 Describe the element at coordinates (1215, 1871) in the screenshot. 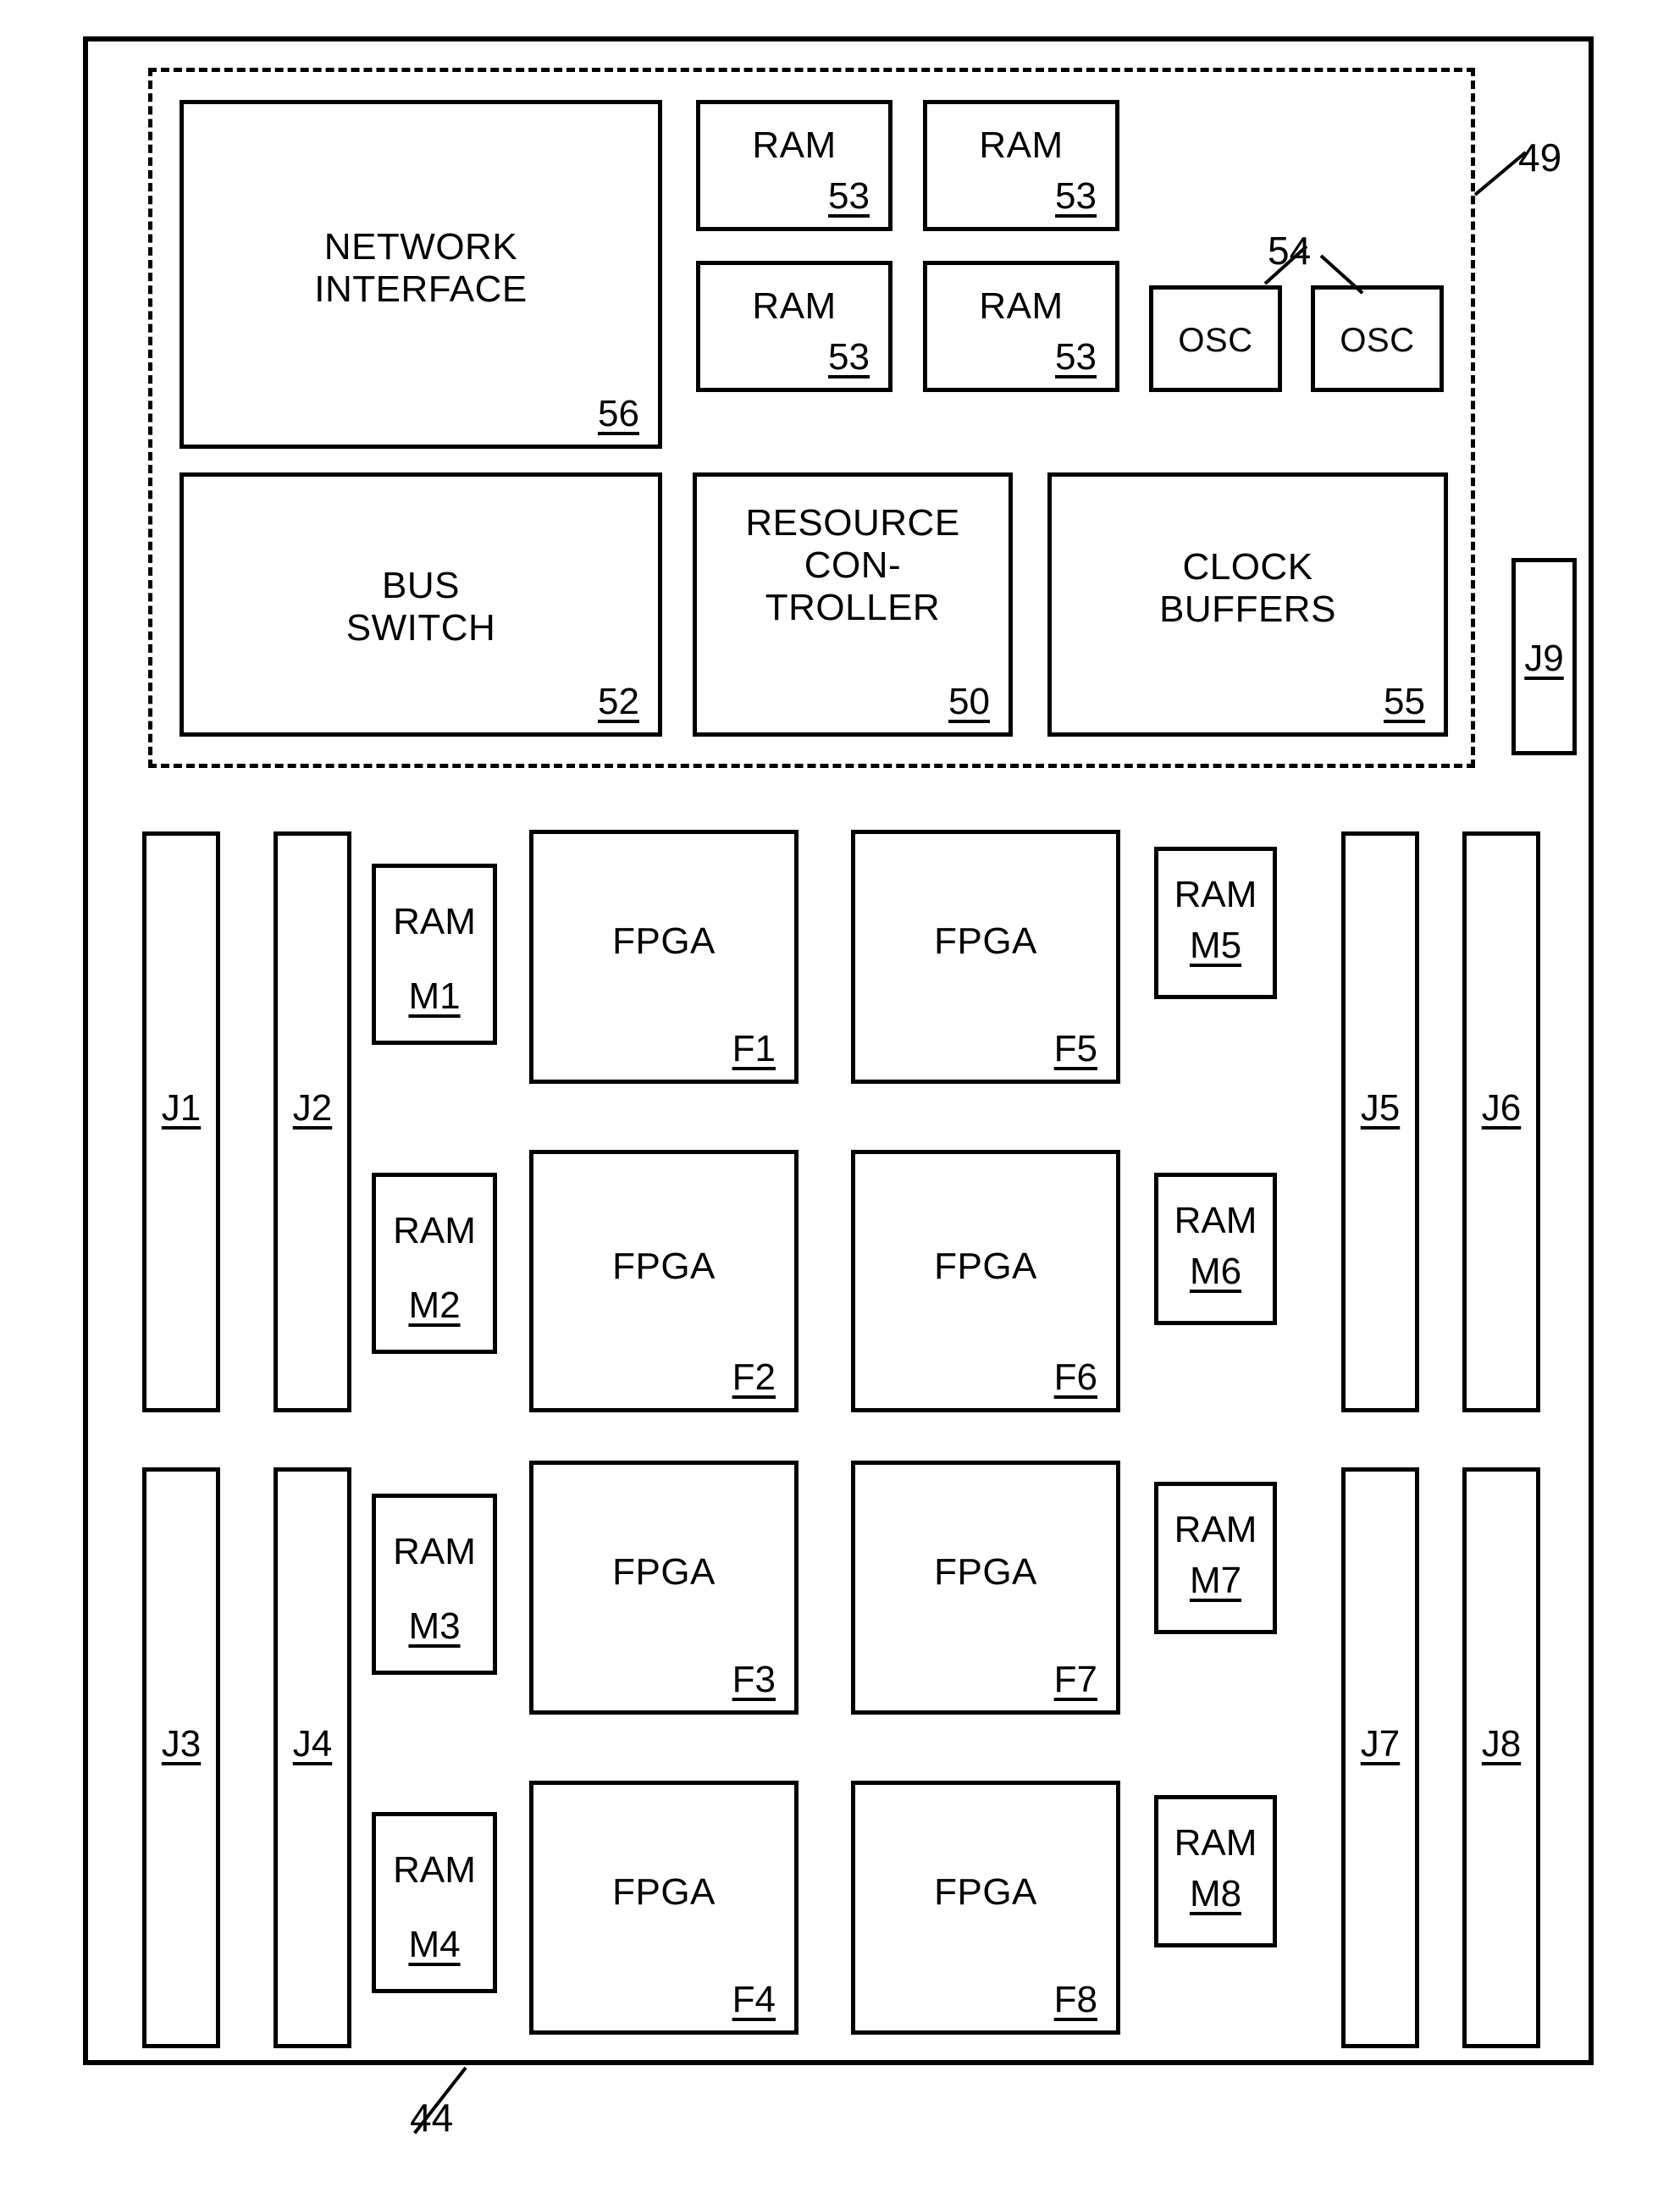

I see `memory-block-m8: RAM M8` at that location.